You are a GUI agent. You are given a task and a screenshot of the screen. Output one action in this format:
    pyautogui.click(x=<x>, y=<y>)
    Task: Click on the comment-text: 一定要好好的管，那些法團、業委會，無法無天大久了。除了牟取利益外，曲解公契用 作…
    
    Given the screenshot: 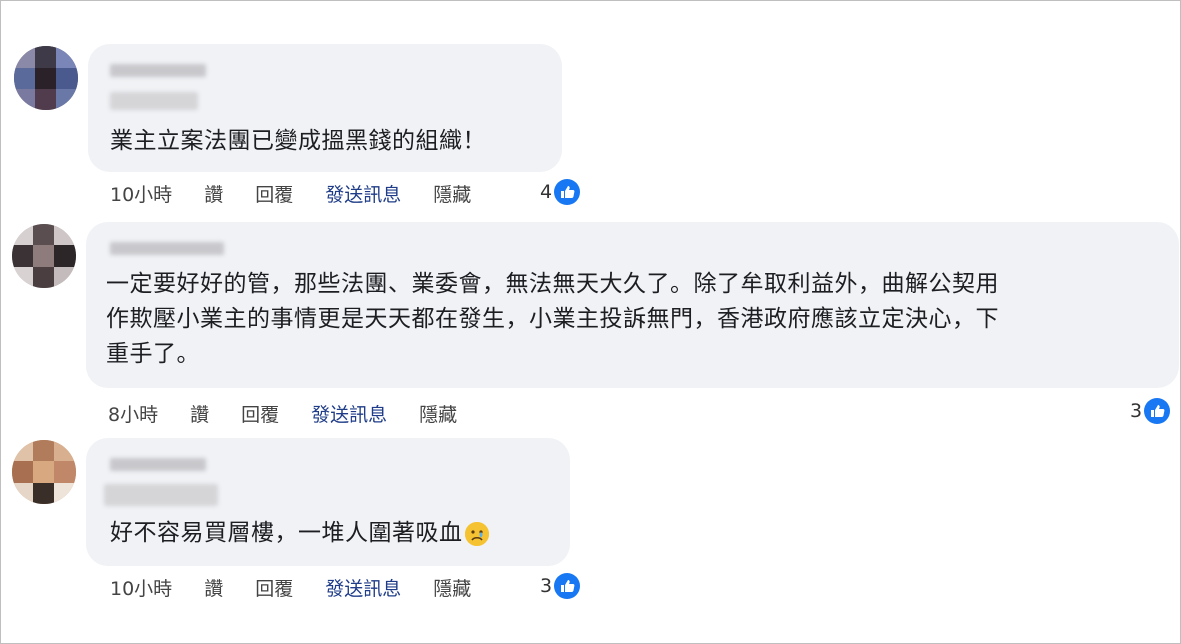 What is the action you would take?
    pyautogui.click(x=552, y=319)
    